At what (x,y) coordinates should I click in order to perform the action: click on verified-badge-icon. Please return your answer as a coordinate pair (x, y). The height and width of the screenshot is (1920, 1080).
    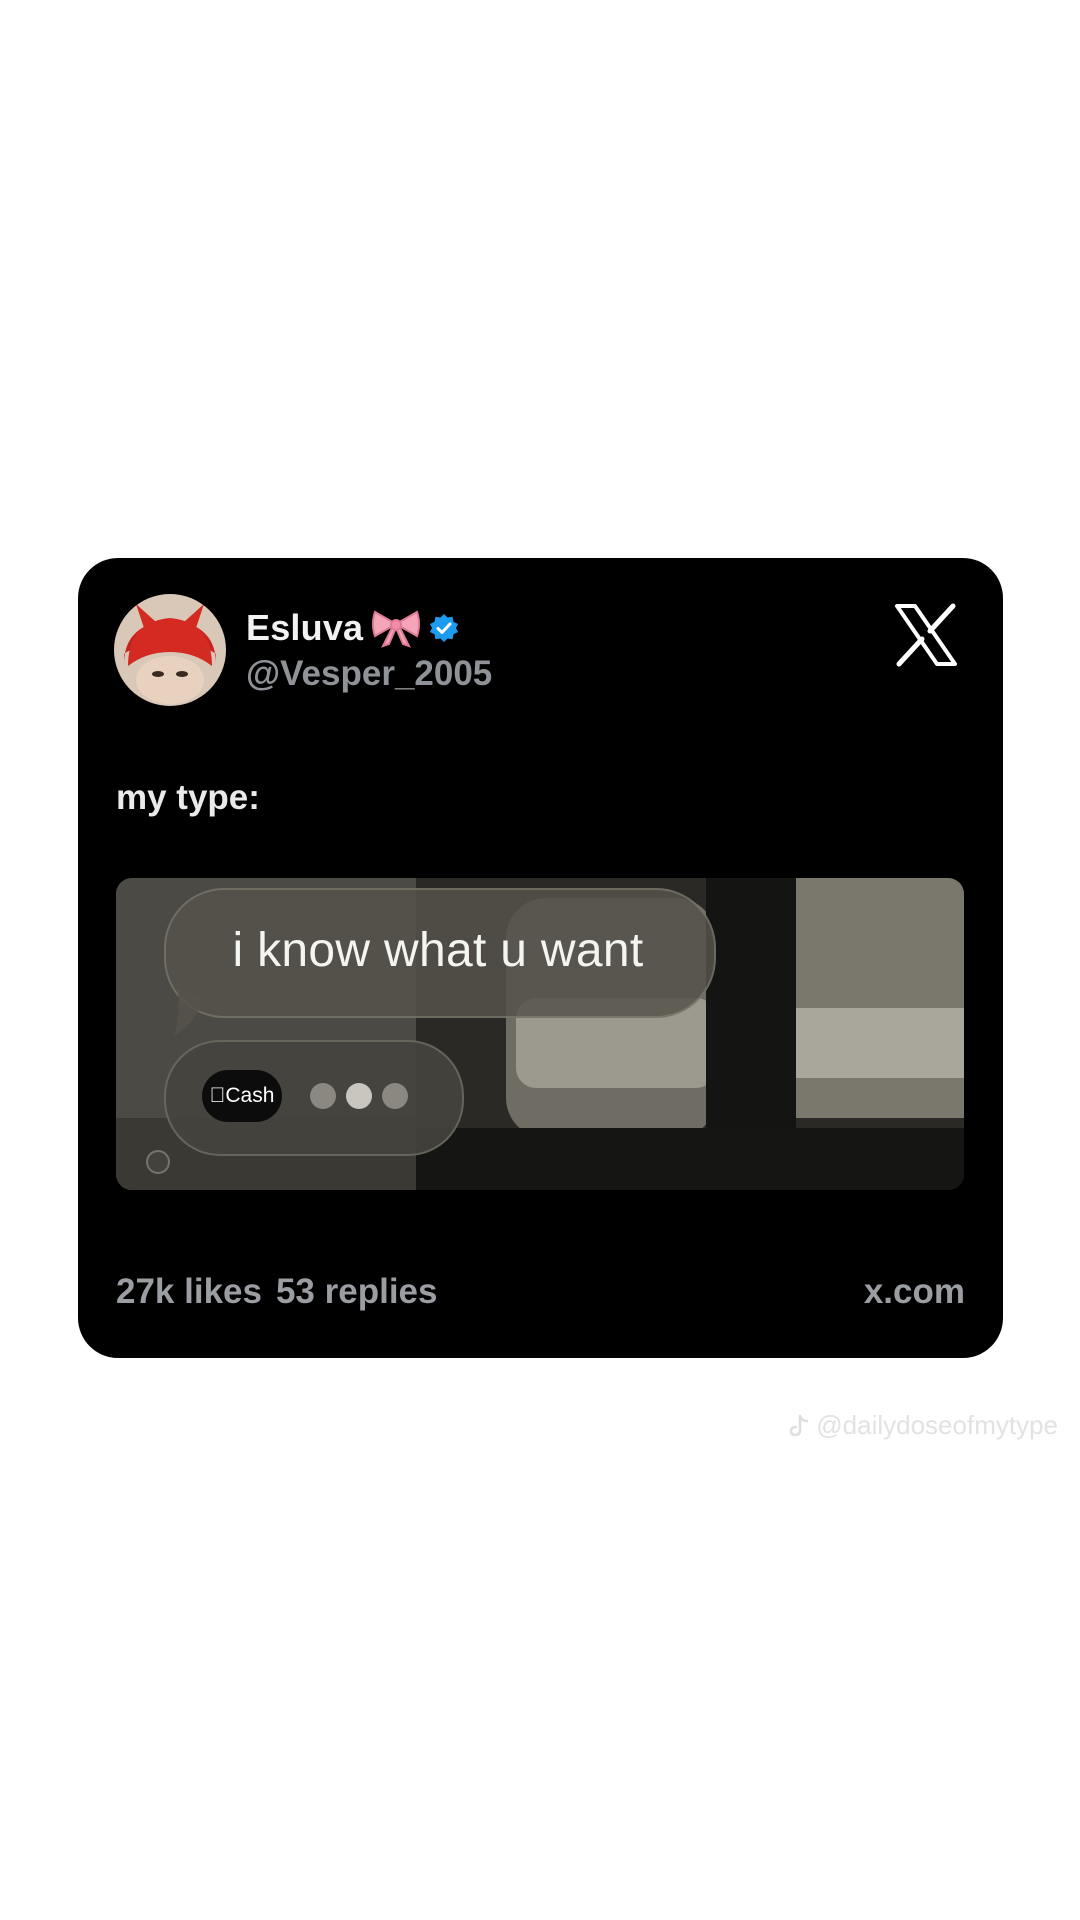
    Looking at the image, I should click on (444, 628).